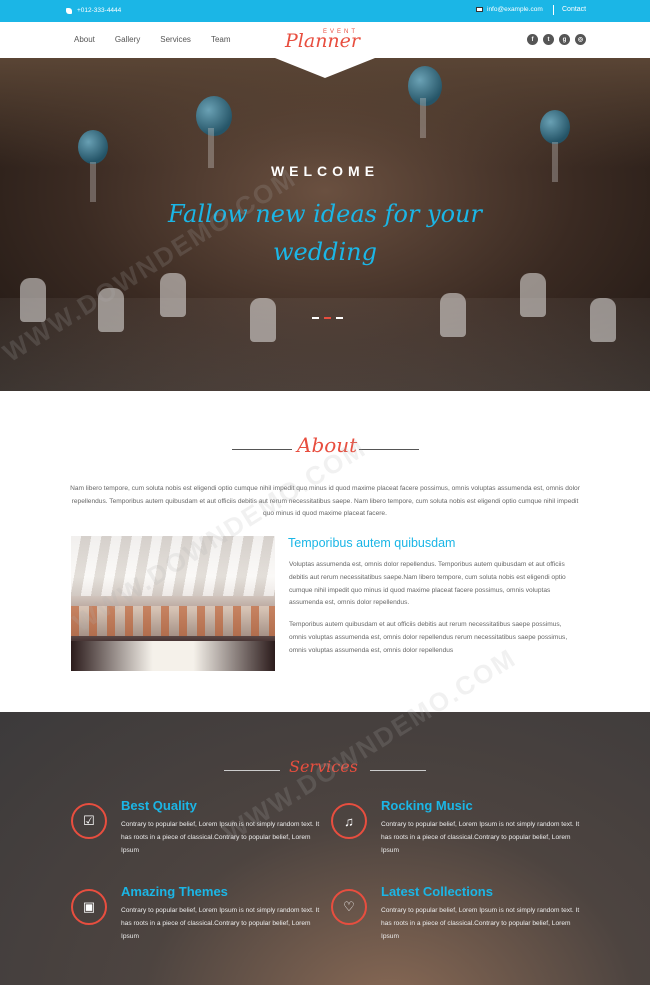  Describe the element at coordinates (152, 39) in the screenshot. I see `nav-menu: About Gallery Services Team` at that location.